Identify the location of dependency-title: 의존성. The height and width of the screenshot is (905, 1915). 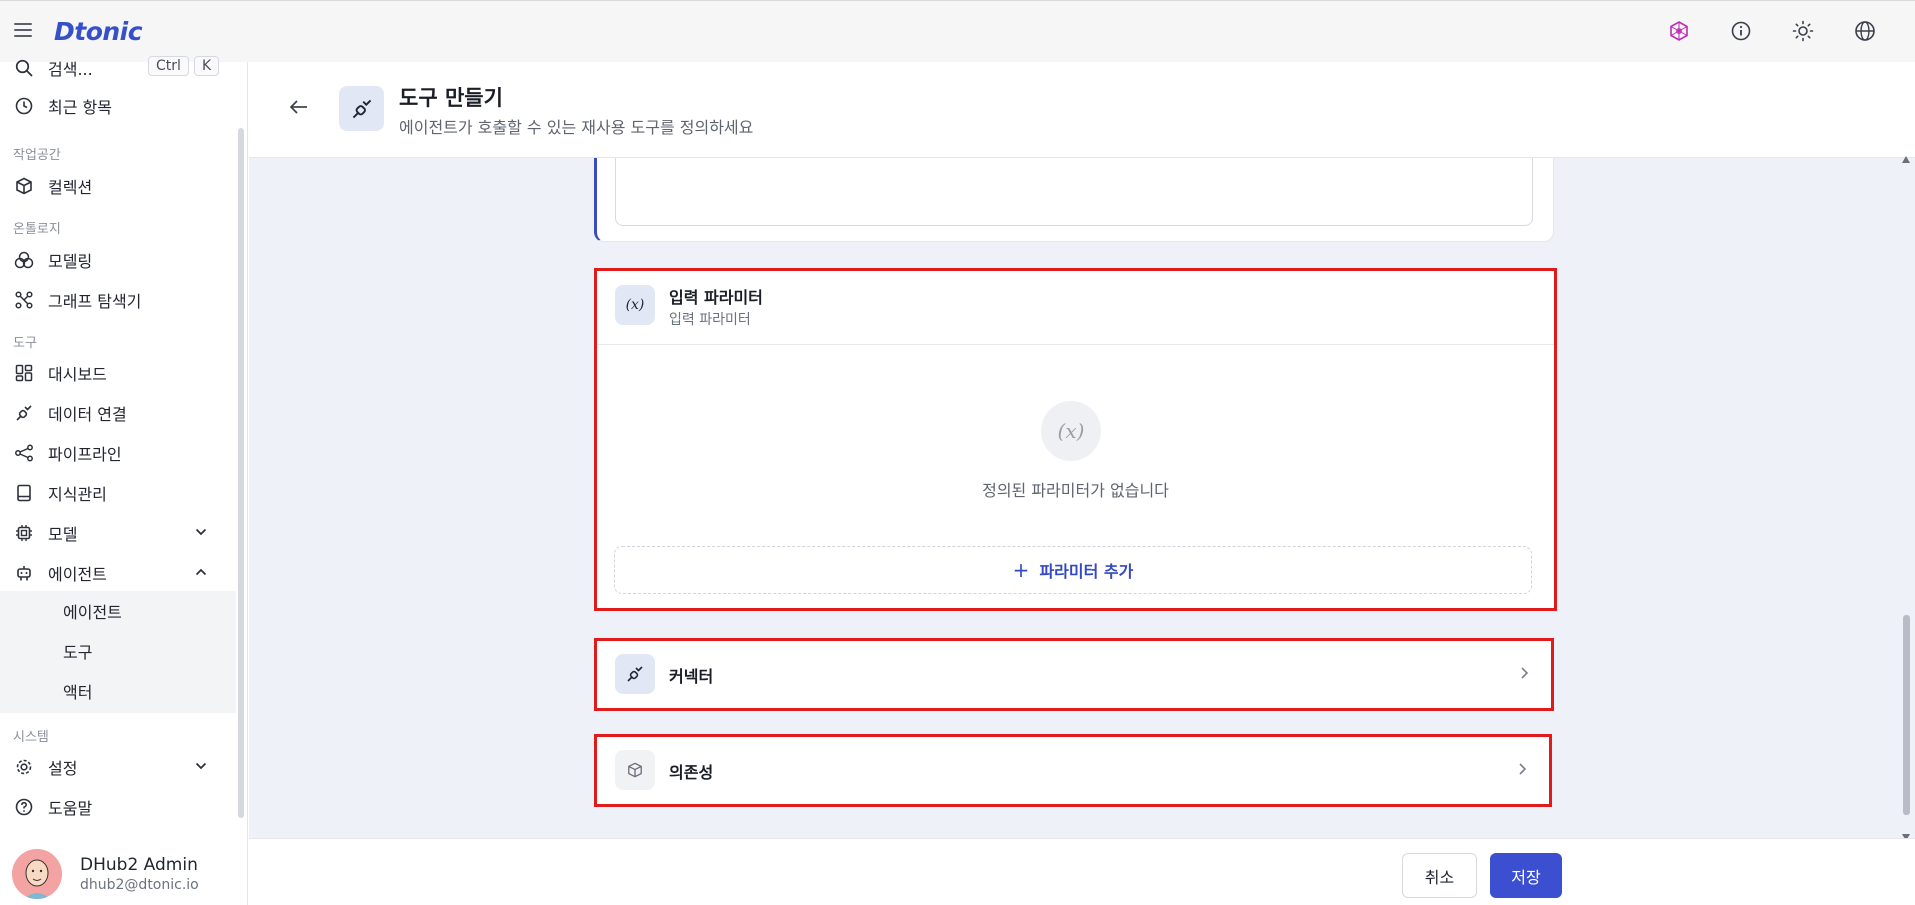
(691, 772).